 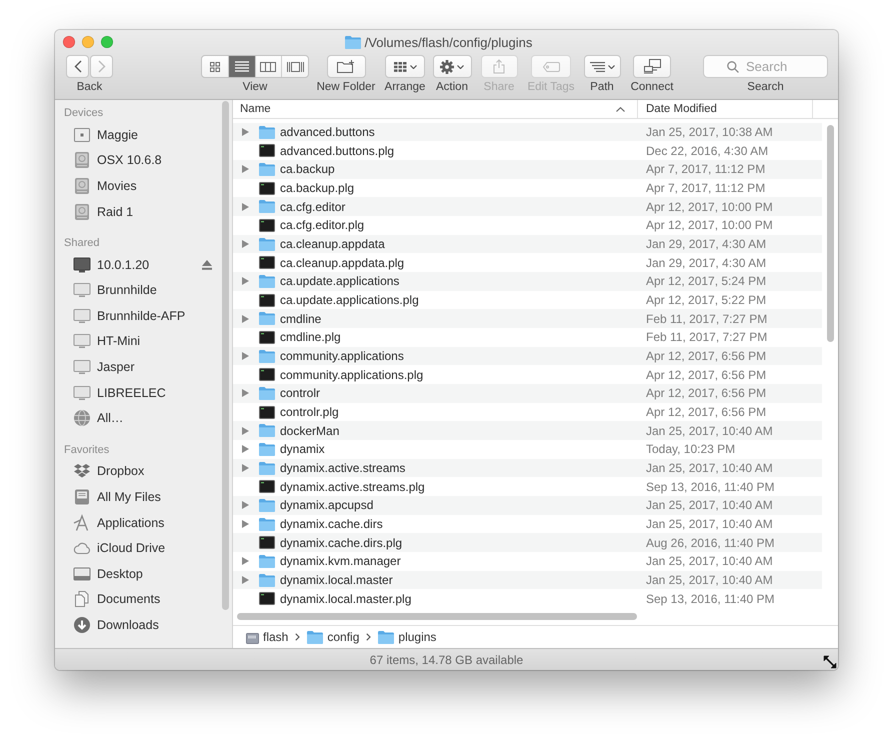 I want to click on column-header: Name, so click(x=435, y=109).